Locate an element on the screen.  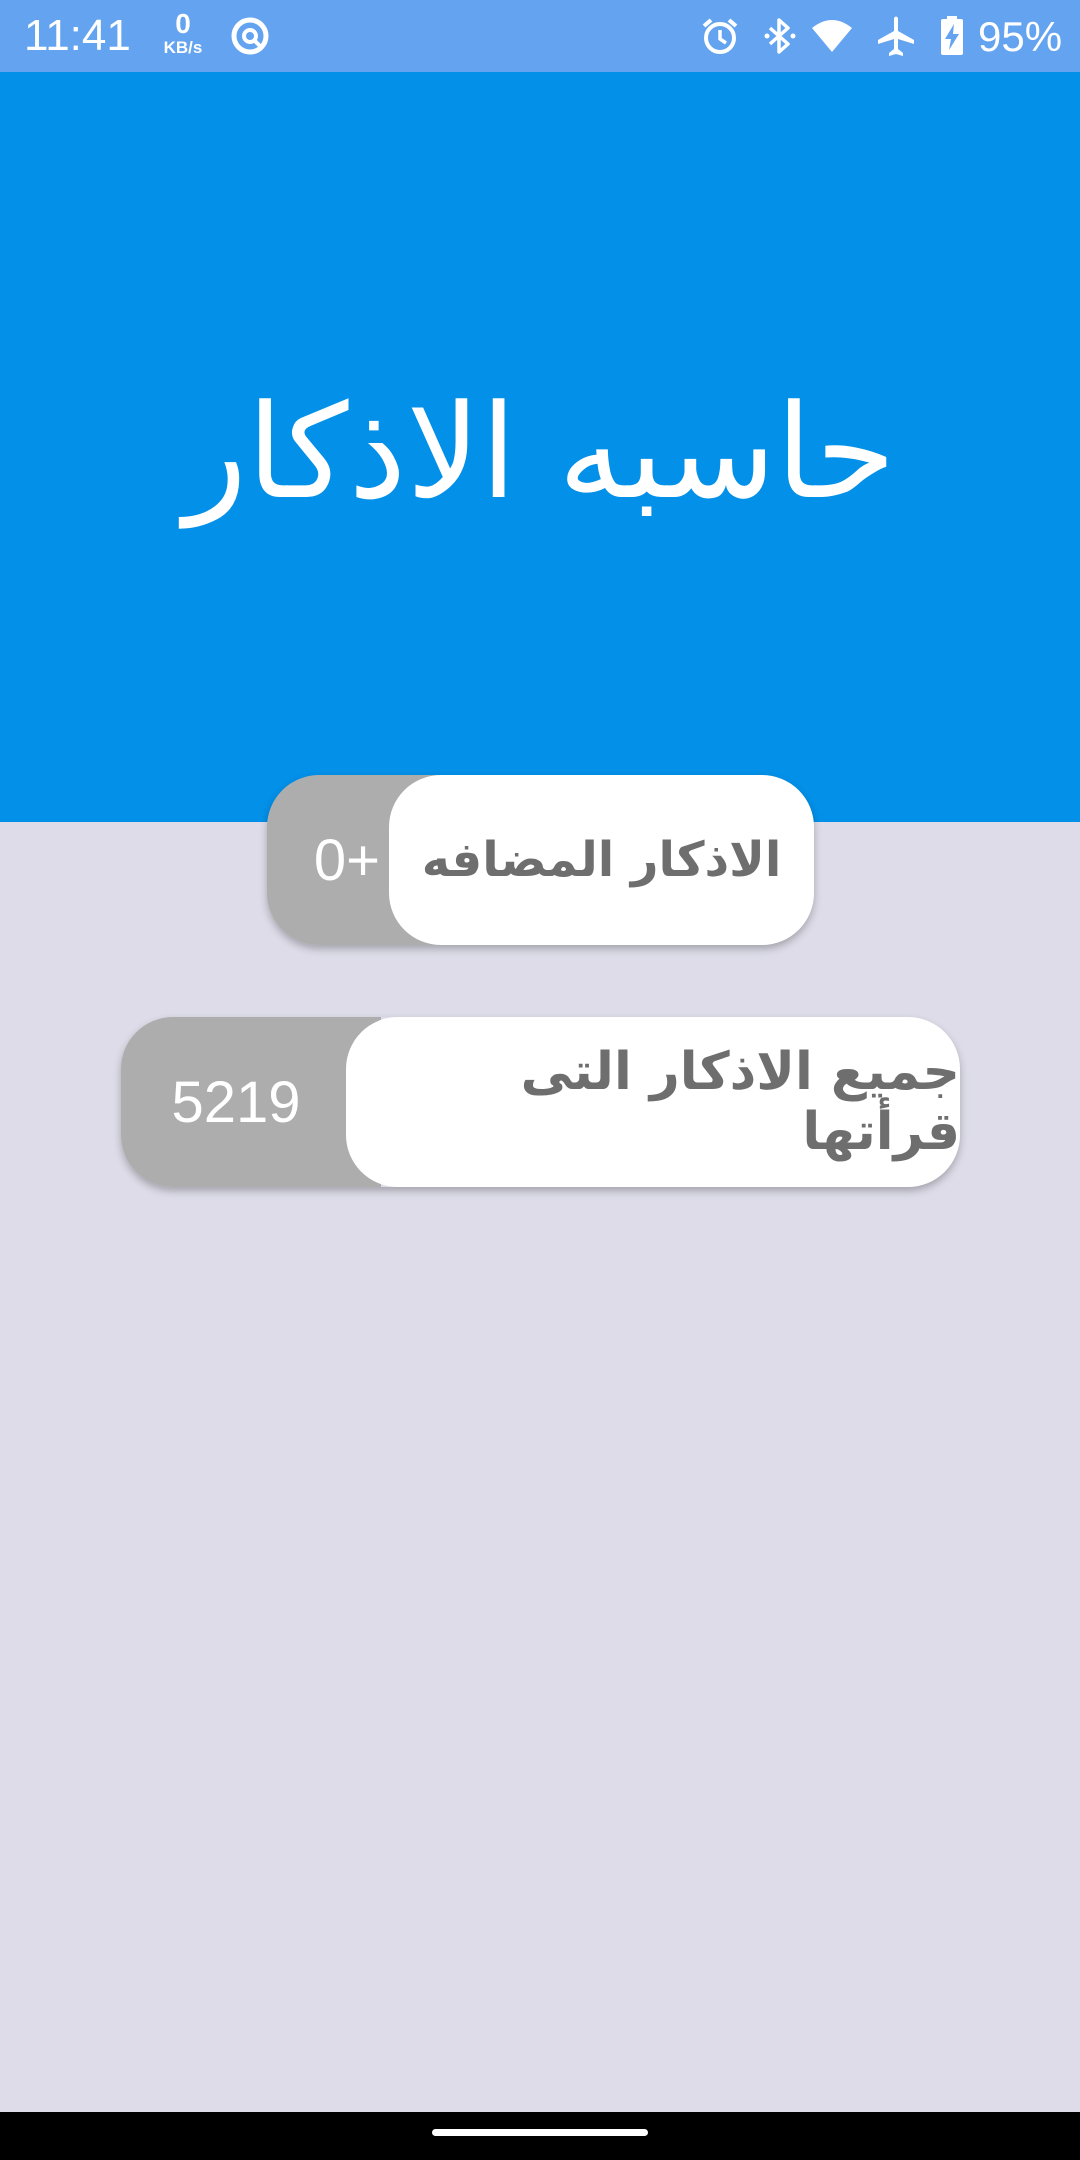
network-speed-unit: KB/s is located at coordinates (183, 47).